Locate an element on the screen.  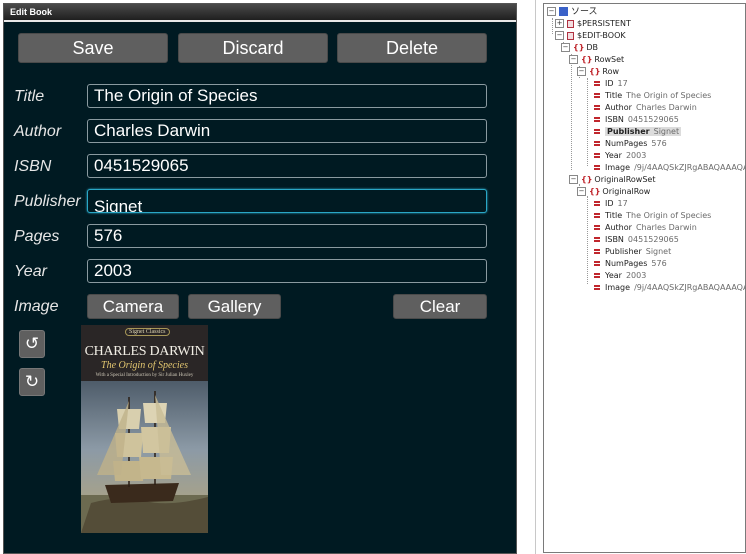
tree-node-root: − ソース is located at coordinates (572, 12).